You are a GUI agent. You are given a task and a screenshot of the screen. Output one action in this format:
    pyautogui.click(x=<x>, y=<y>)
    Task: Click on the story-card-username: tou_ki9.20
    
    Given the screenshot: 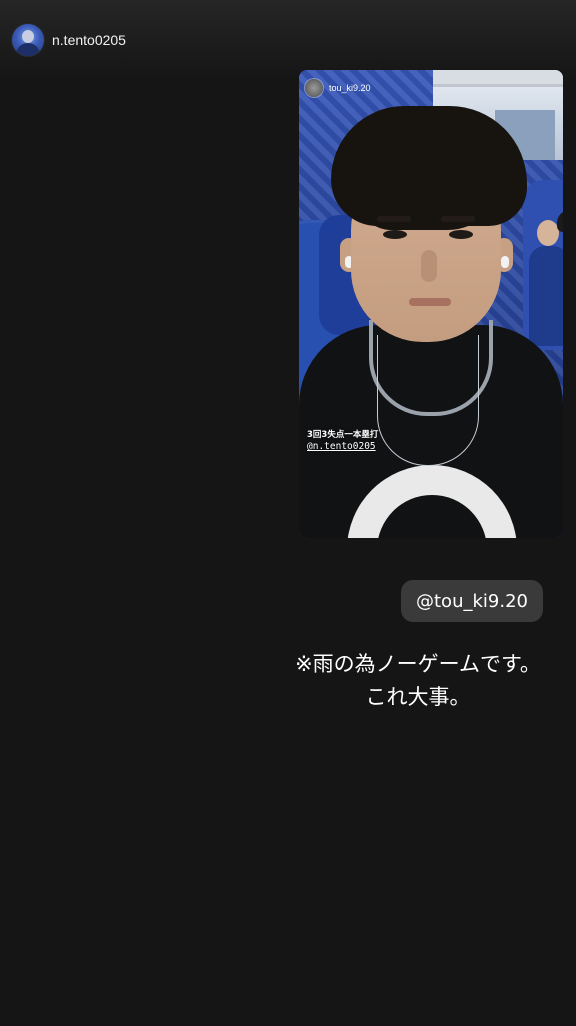 What is the action you would take?
    pyautogui.click(x=350, y=88)
    